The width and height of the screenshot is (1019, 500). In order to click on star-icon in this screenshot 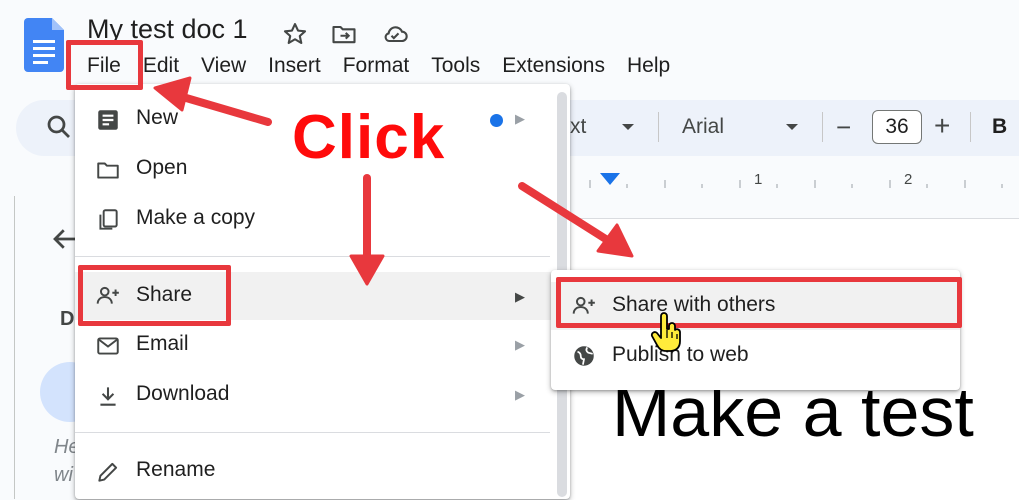, I will do `click(295, 34)`.